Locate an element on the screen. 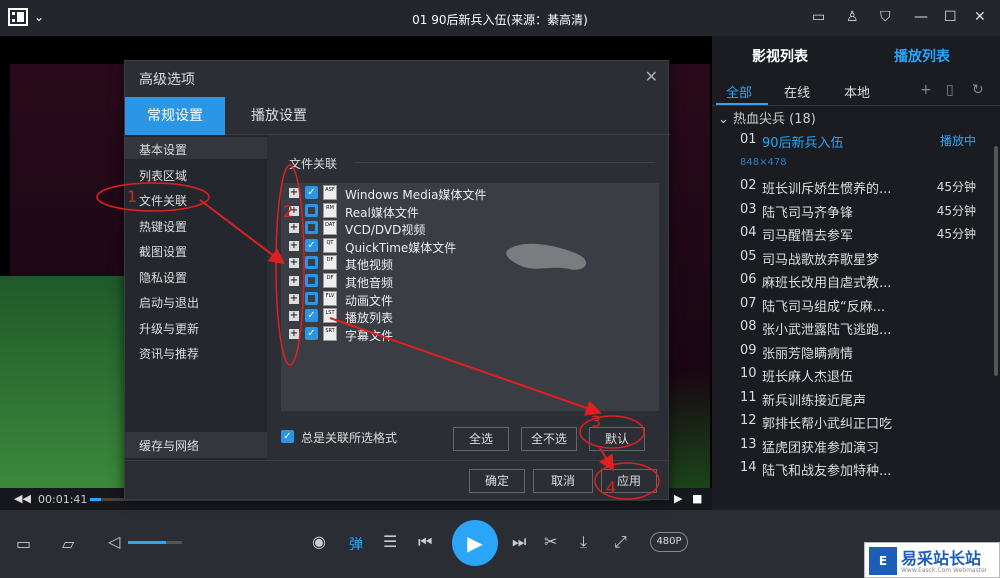 Image resolution: width=1000 pixels, height=578 pixels. annotation-number-1: 1 is located at coordinates (132, 196).